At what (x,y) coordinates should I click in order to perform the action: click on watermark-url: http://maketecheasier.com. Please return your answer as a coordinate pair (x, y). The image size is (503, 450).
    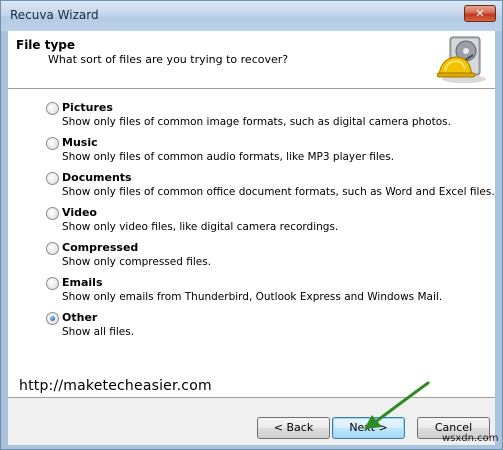
    Looking at the image, I should click on (115, 386).